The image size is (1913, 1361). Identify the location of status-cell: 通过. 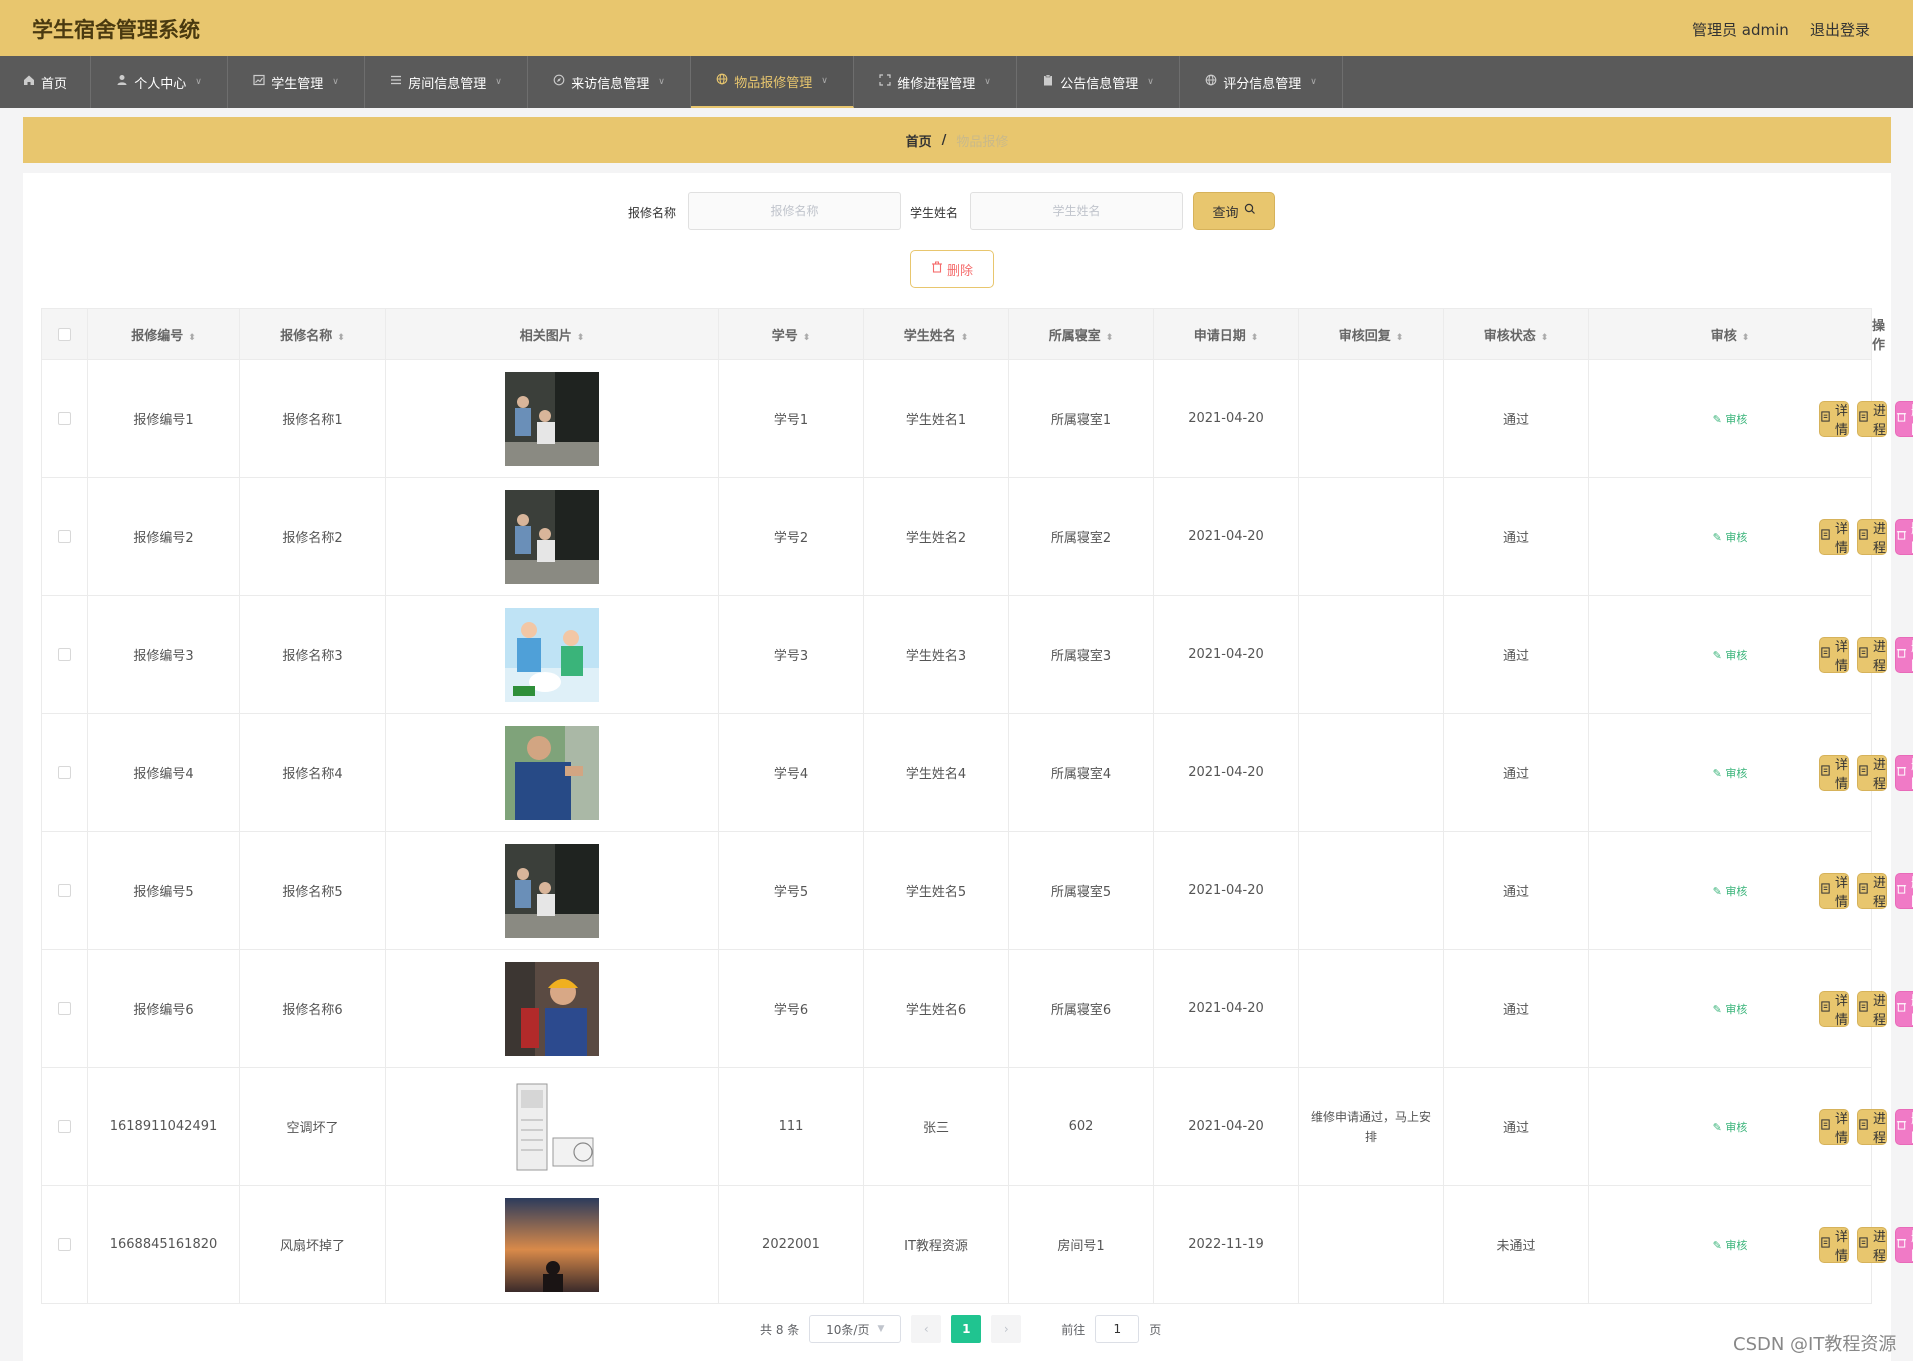
(1516, 1126).